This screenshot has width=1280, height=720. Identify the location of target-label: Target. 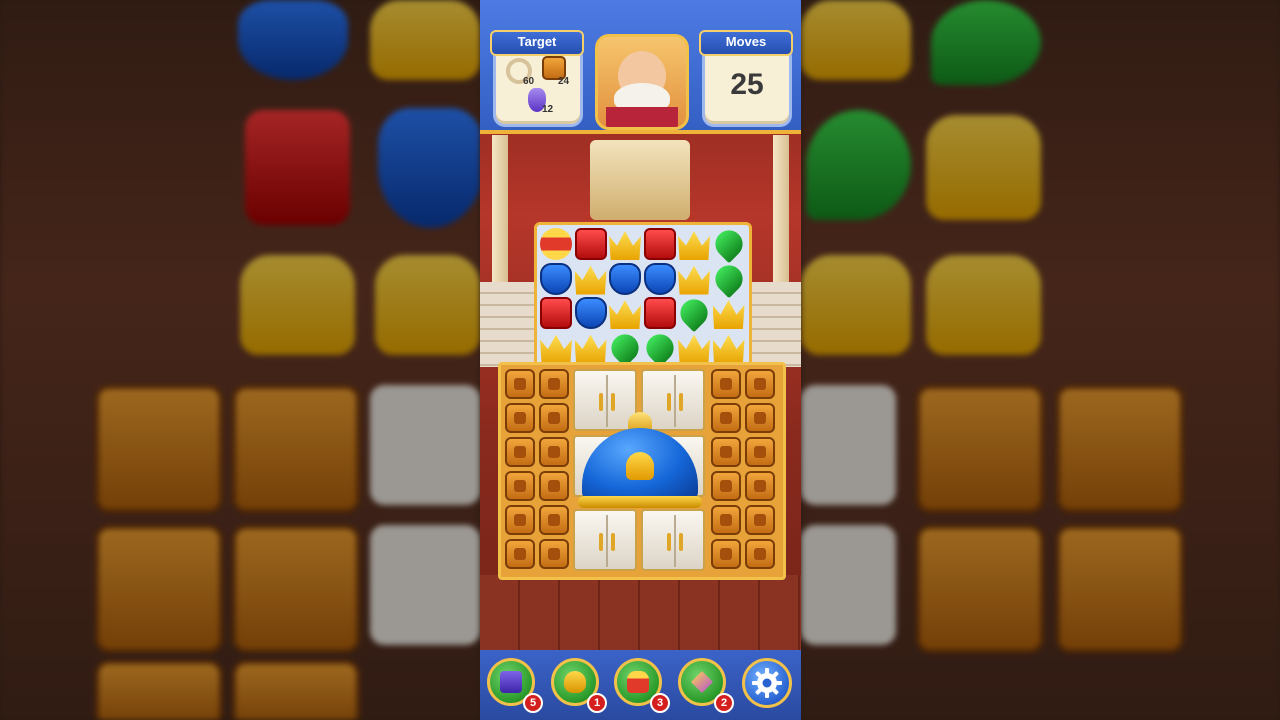
(537, 43).